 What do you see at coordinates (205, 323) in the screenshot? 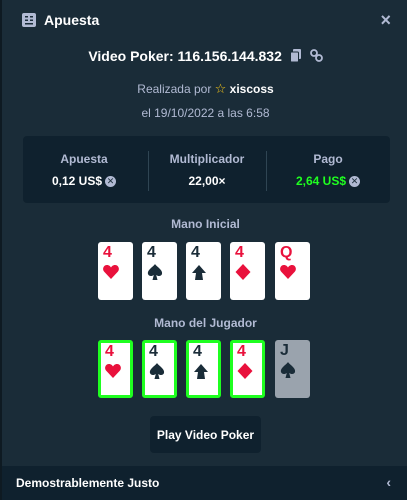
I see `player-hand-label: Mano del Jugador` at bounding box center [205, 323].